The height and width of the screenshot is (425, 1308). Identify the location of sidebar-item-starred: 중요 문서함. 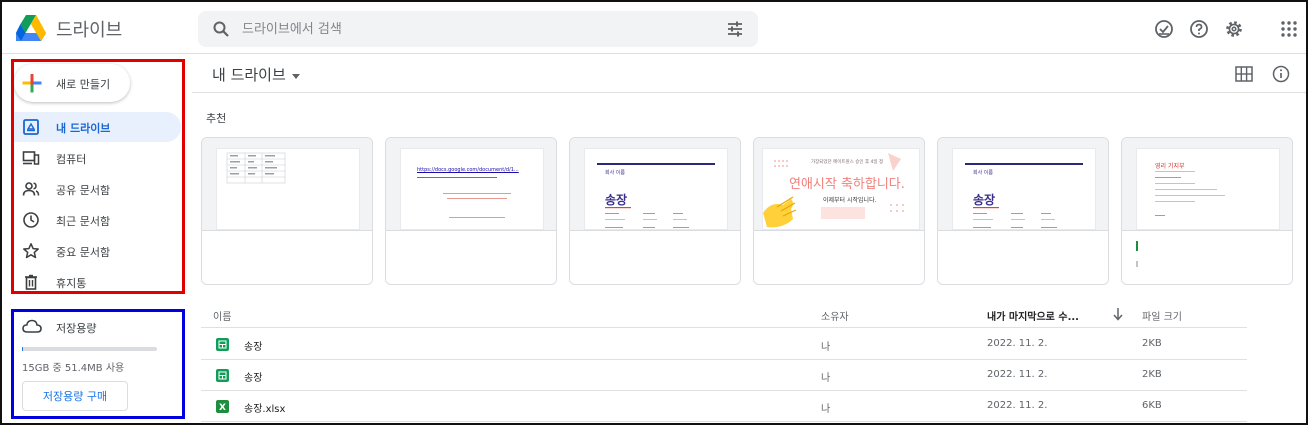
(97, 251).